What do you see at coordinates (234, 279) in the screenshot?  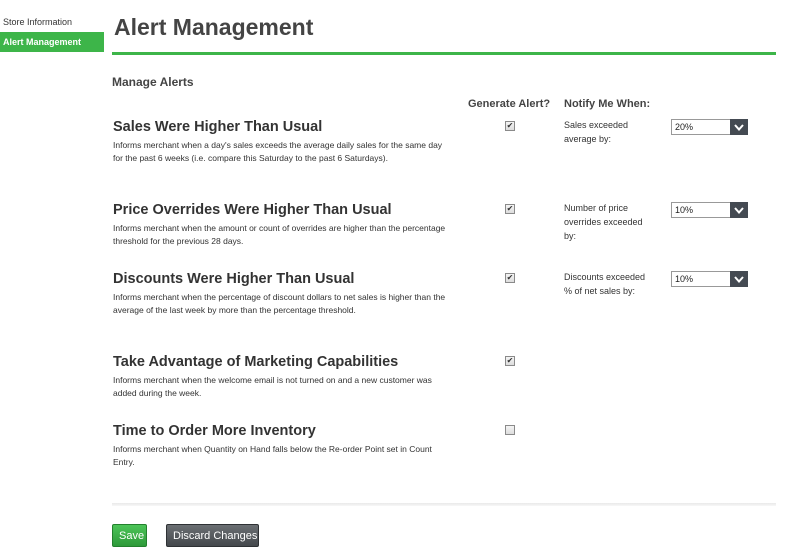 I see `alert-title: Discounts Were Higher Than Usual` at bounding box center [234, 279].